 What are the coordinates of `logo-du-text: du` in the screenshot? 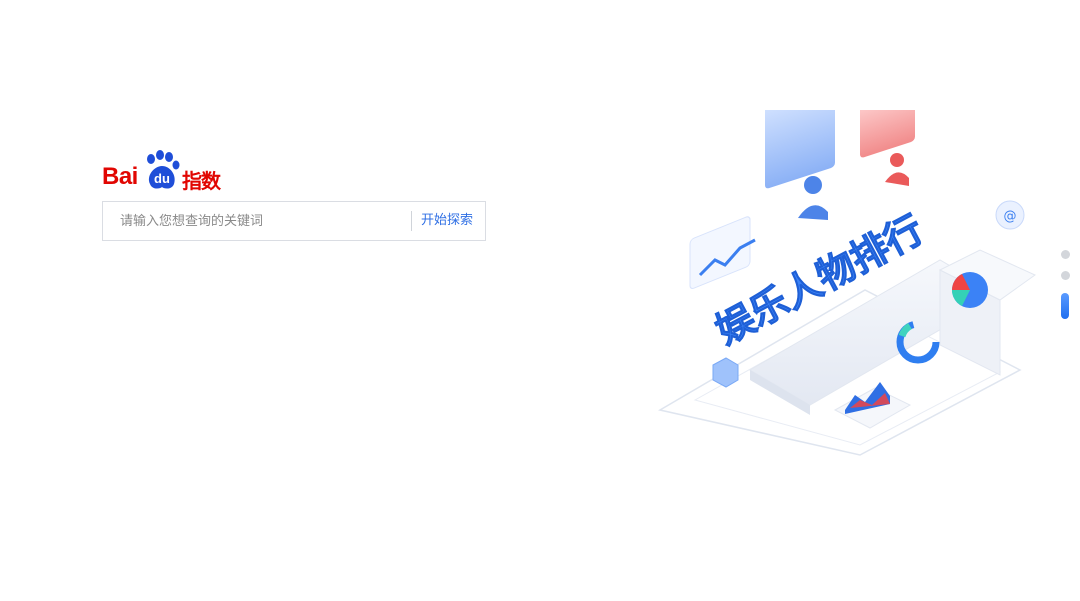 It's located at (162, 178).